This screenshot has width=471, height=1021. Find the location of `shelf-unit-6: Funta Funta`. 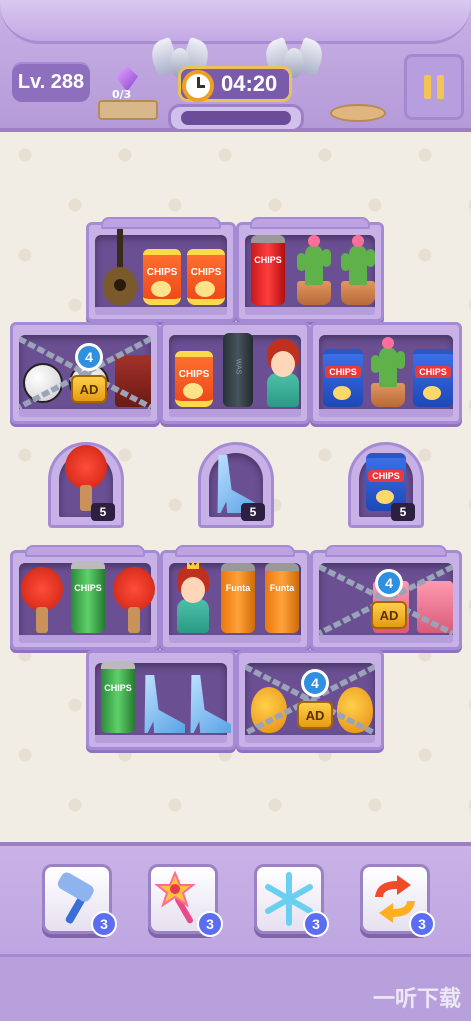

shelf-unit-6: Funta Funta is located at coordinates (235, 597).